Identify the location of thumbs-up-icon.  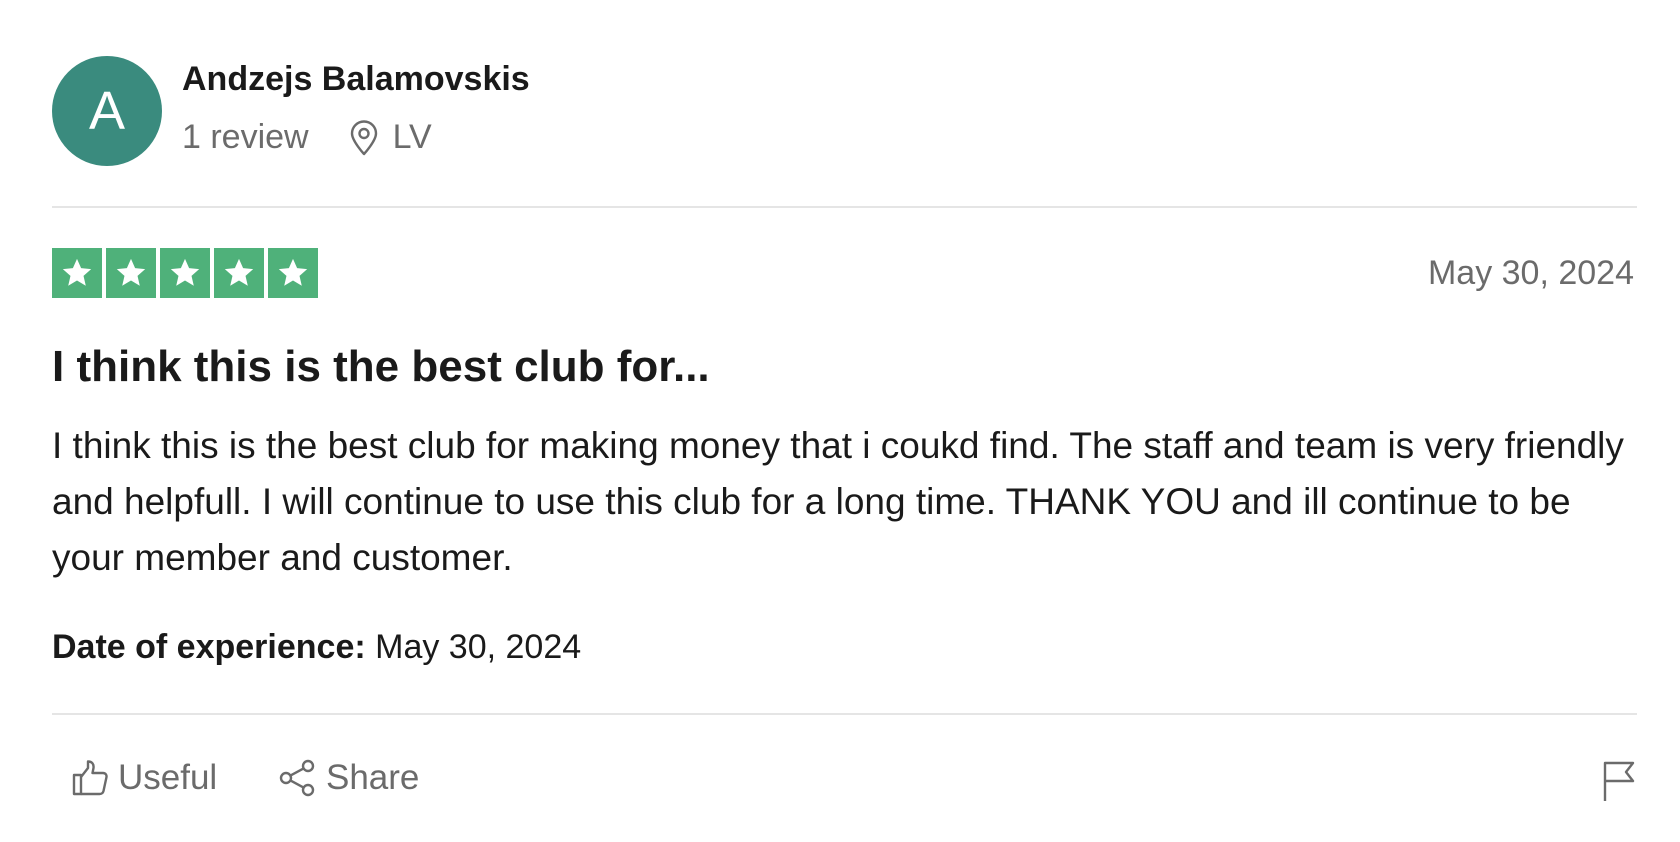
(90, 778).